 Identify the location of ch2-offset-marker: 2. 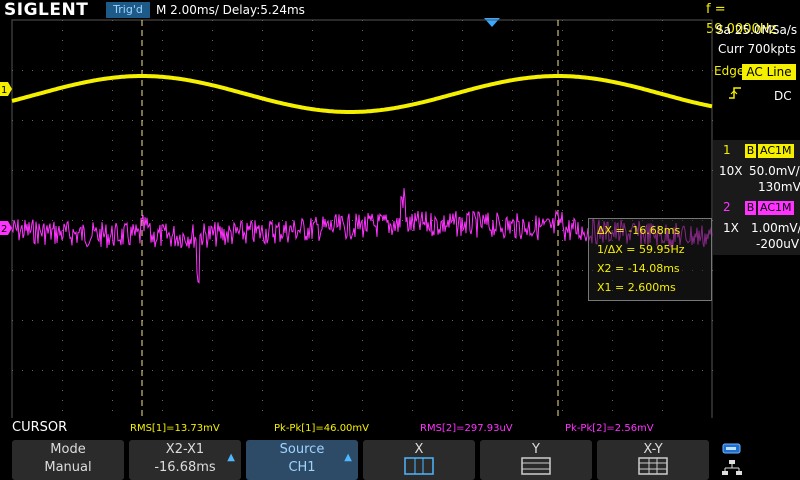
(6, 228).